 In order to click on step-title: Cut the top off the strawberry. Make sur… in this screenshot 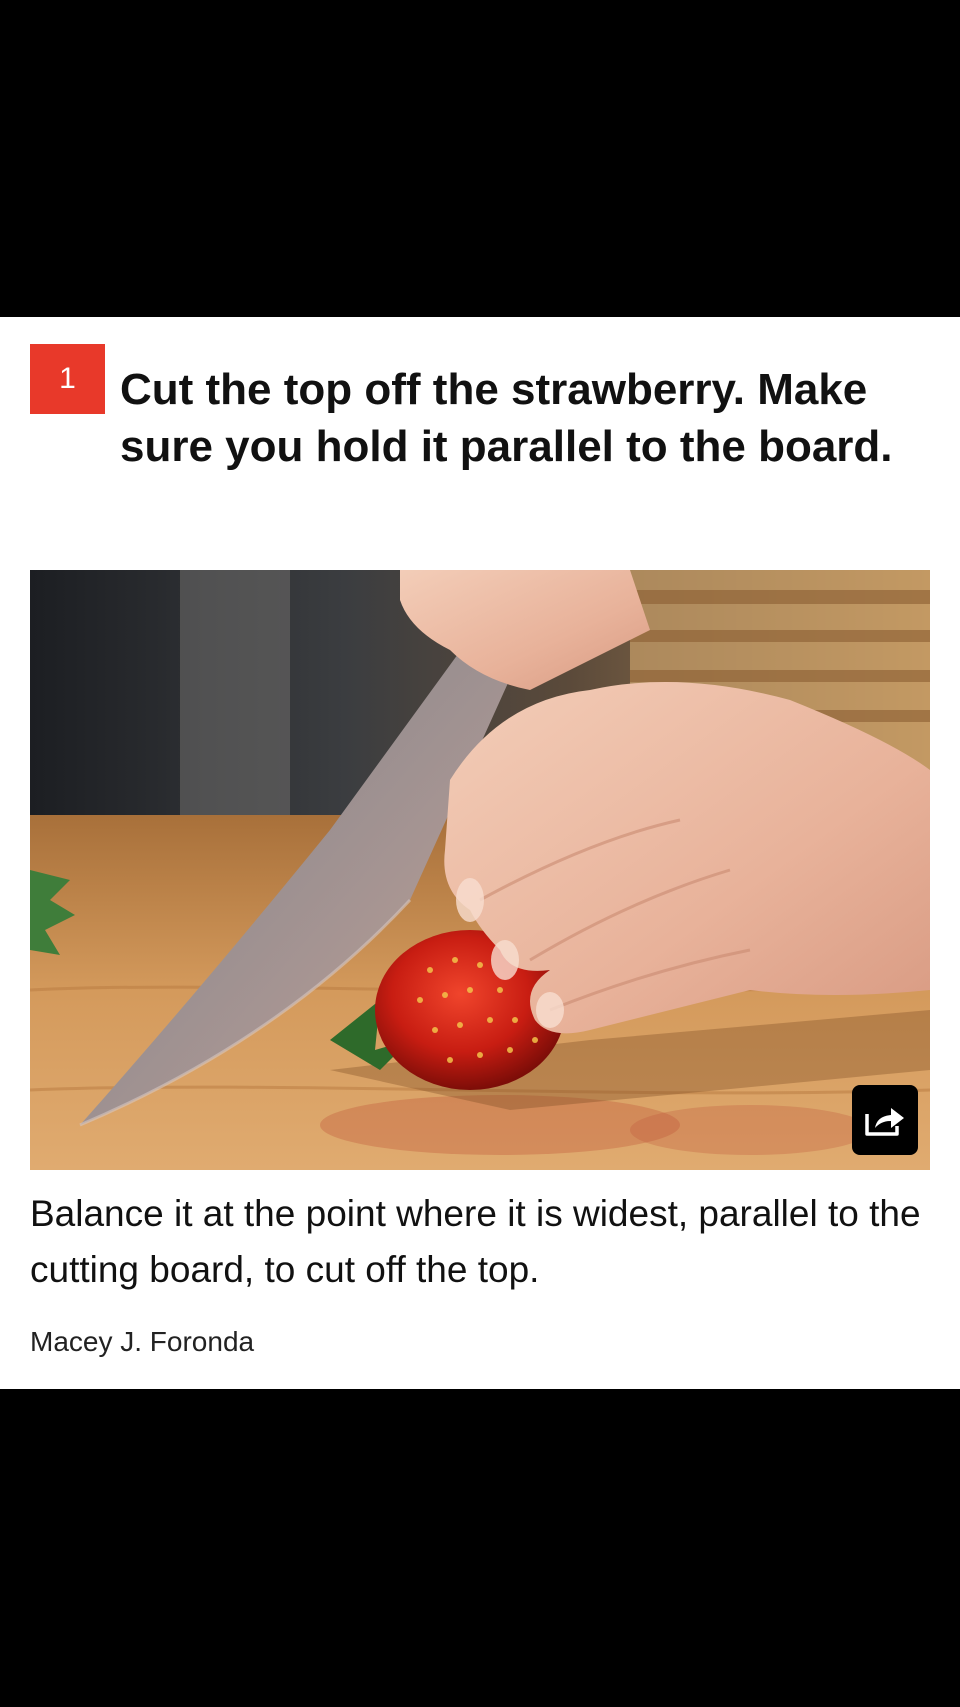, I will do `click(506, 418)`.